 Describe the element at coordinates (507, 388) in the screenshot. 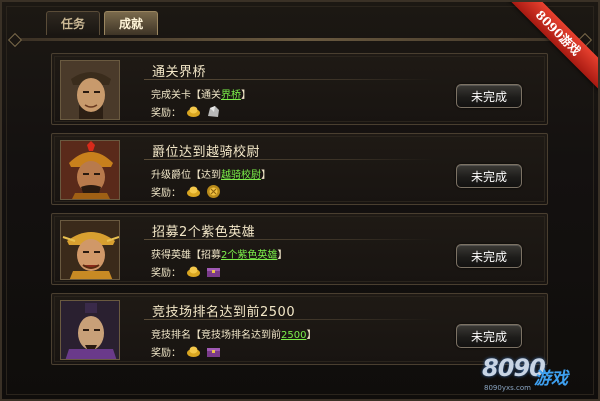

I see `watermark-url: 8090yxs.com` at that location.